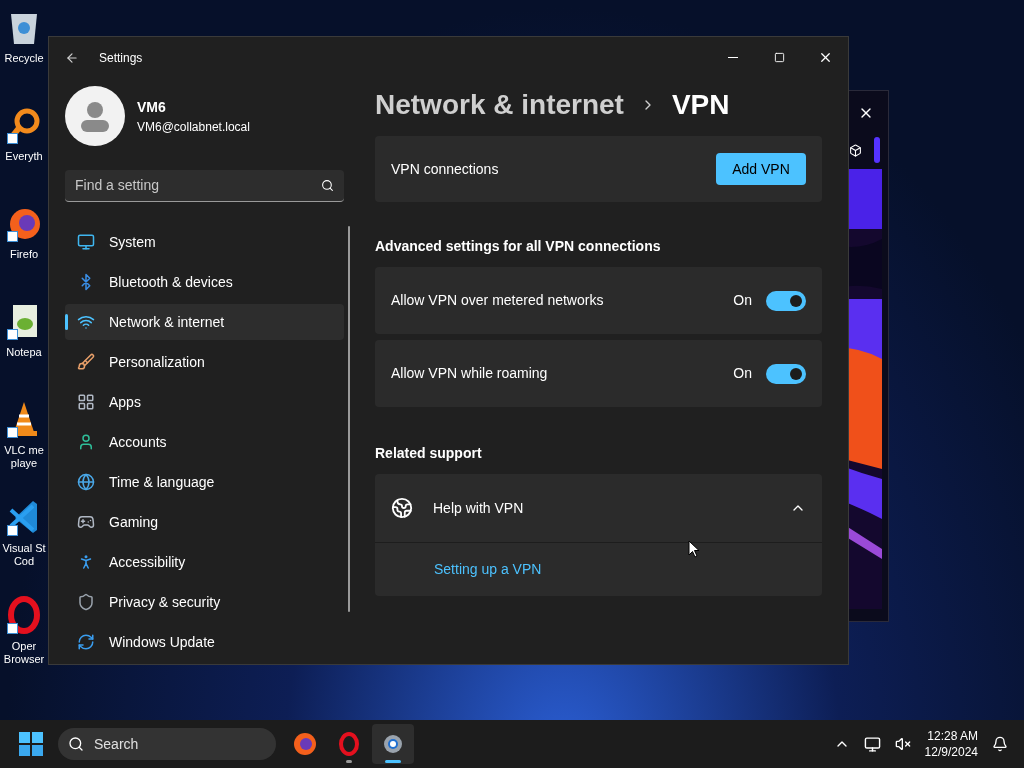 Image resolution: width=1024 pixels, height=768 pixels. What do you see at coordinates (24, 156) in the screenshot?
I see `desktop-icon-label: Everyth` at bounding box center [24, 156].